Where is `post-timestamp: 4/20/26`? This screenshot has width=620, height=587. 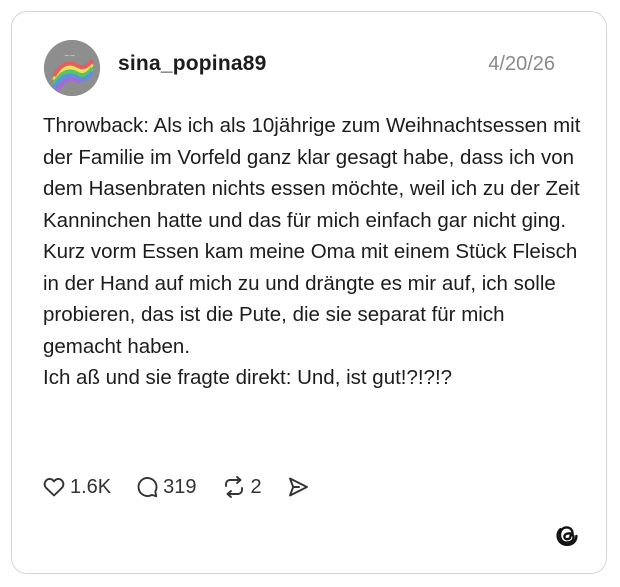 post-timestamp: 4/20/26 is located at coordinates (521, 64).